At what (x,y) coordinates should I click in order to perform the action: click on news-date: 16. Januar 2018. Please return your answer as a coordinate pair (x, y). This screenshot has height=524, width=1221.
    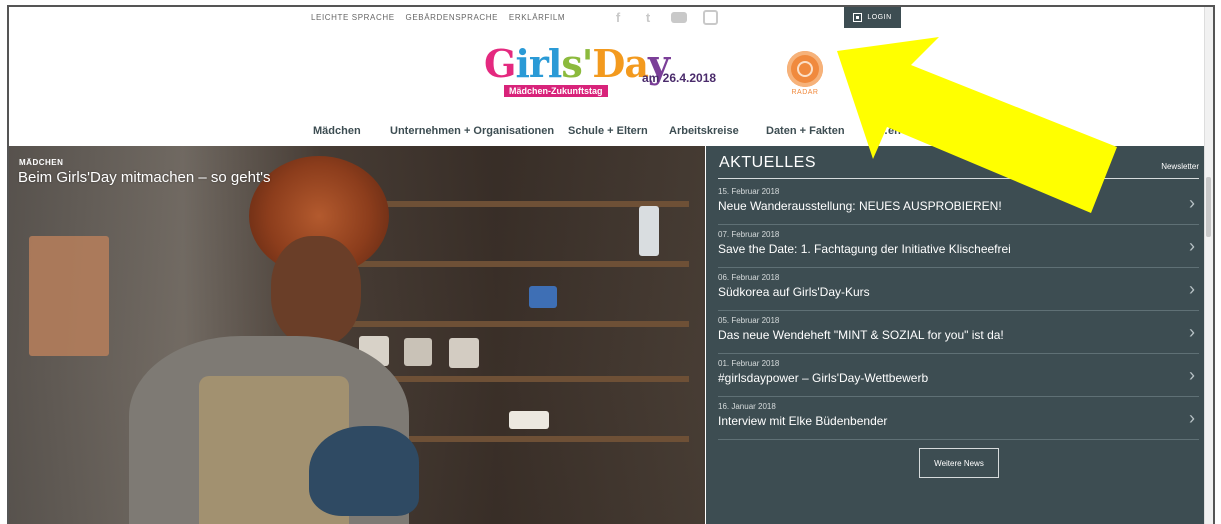
    Looking at the image, I should click on (747, 406).